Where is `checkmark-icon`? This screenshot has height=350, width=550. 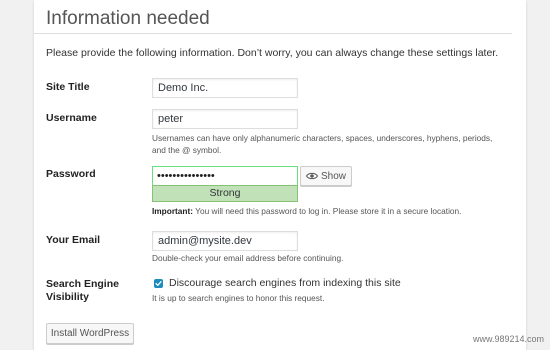 checkmark-icon is located at coordinates (158, 283).